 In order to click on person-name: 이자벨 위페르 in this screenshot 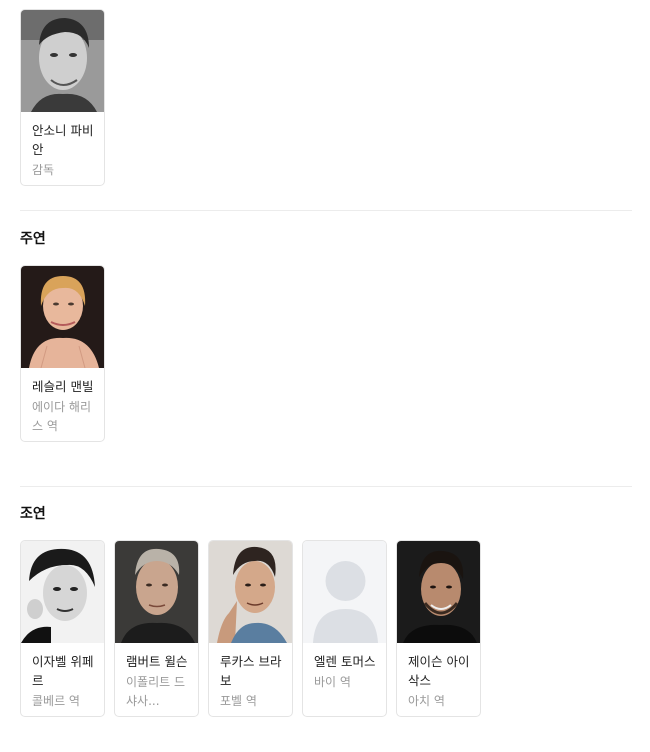, I will do `click(63, 671)`.